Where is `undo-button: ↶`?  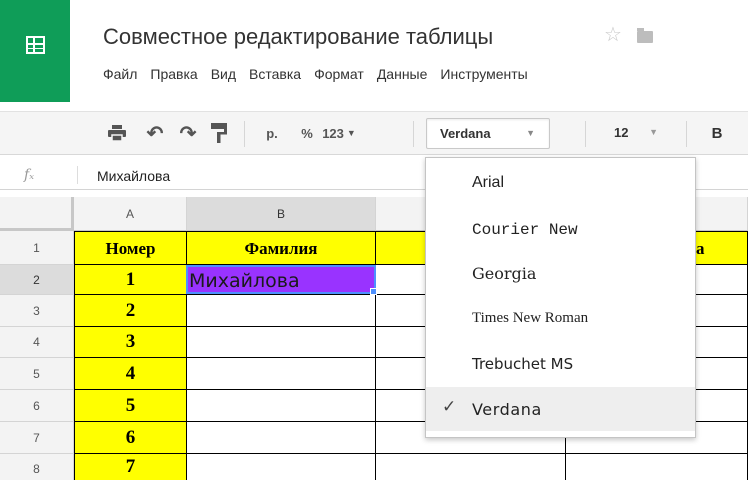 undo-button: ↶ is located at coordinates (155, 133).